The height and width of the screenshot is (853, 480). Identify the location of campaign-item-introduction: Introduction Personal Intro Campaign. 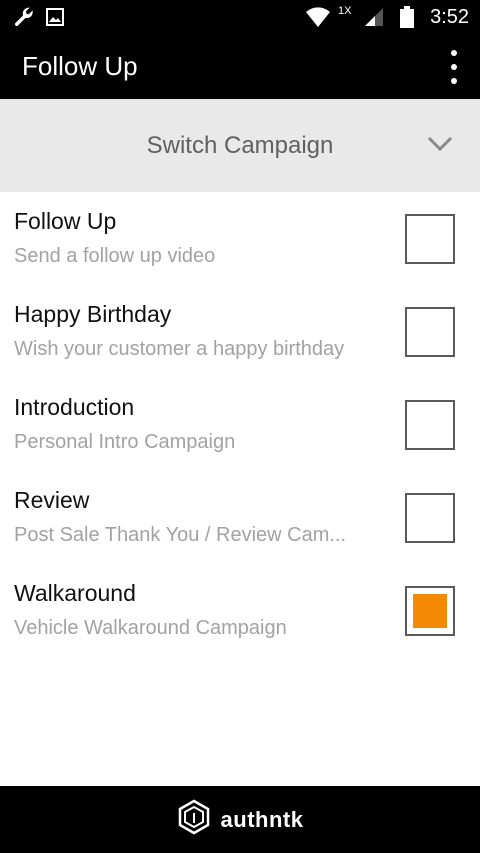
(240, 424).